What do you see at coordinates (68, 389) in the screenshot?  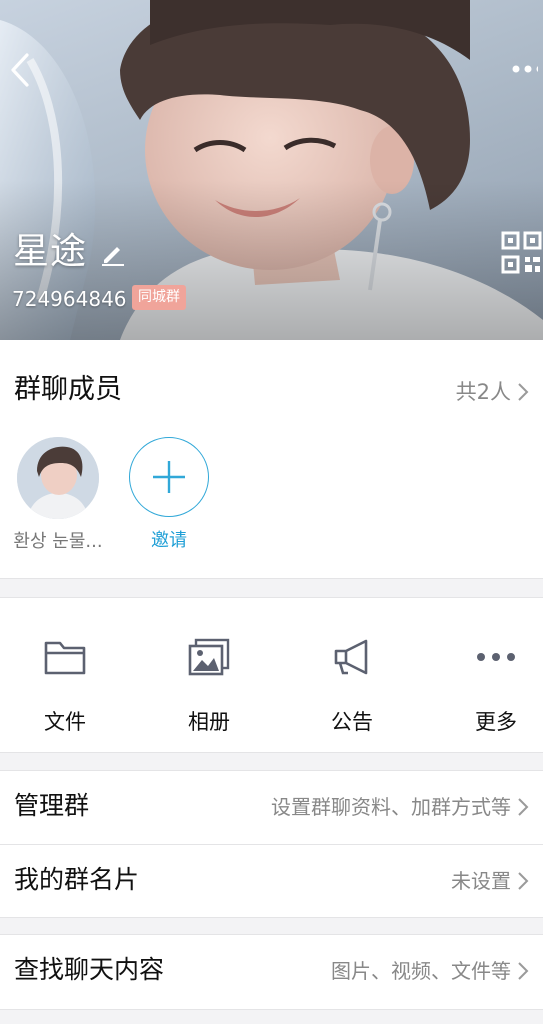 I see `members-title: 群聊成员` at bounding box center [68, 389].